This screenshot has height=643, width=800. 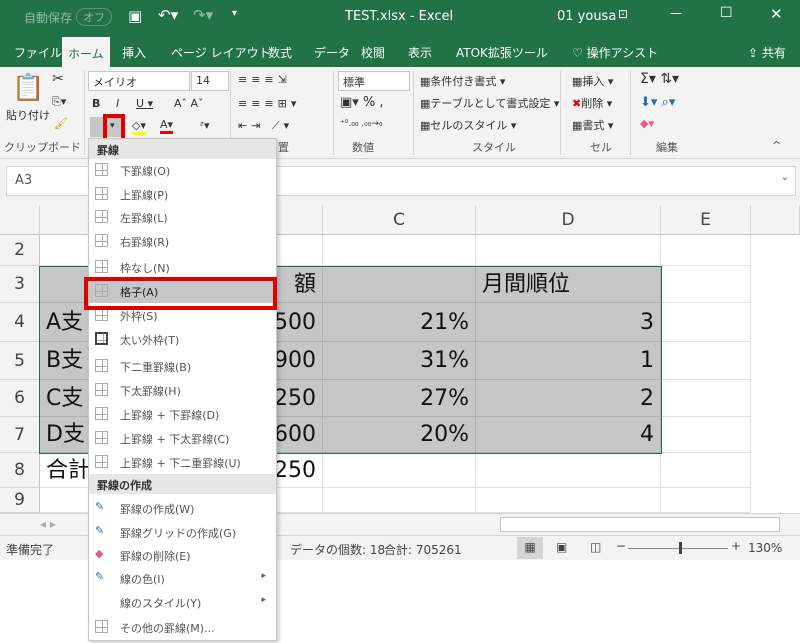 I want to click on row-header-7: 7, so click(x=20, y=435).